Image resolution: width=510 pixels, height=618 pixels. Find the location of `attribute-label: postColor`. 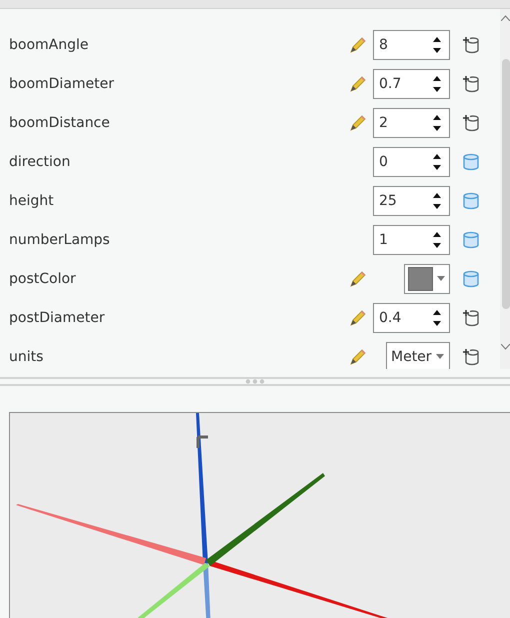

attribute-label: postColor is located at coordinates (43, 278).